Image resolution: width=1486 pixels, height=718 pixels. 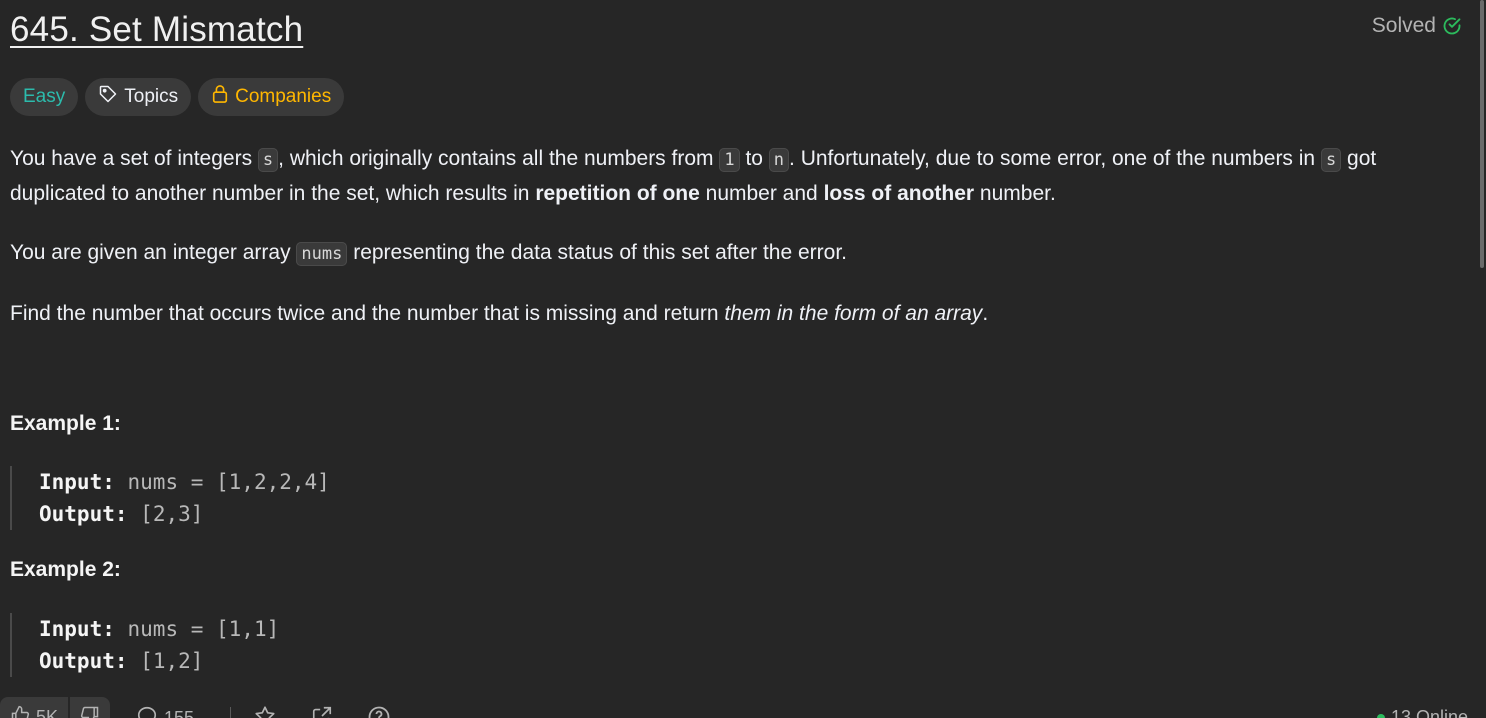 I want to click on bold-loss: loss of another, so click(x=899, y=193).